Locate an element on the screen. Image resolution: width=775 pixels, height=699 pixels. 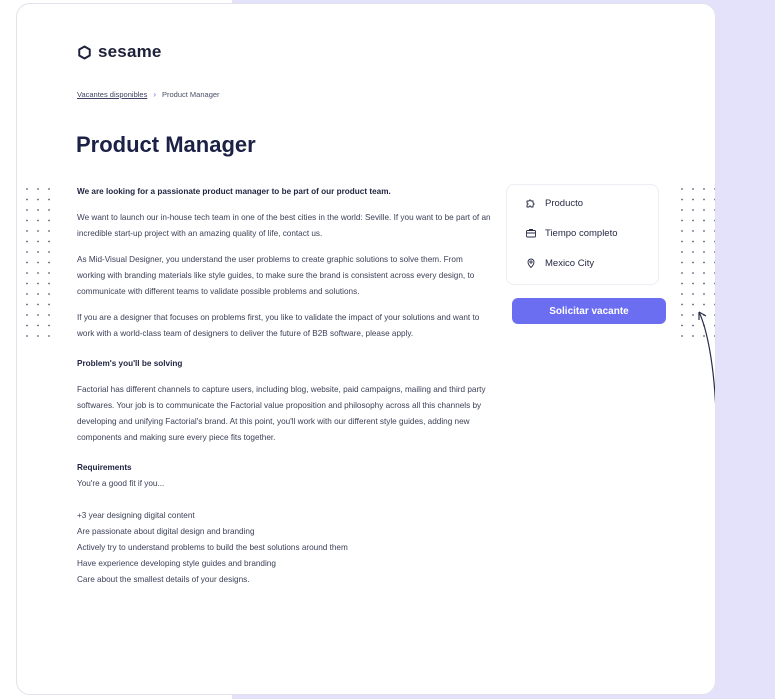
breadcrumb: Vacantes disponibles › Product Manager is located at coordinates (148, 94).